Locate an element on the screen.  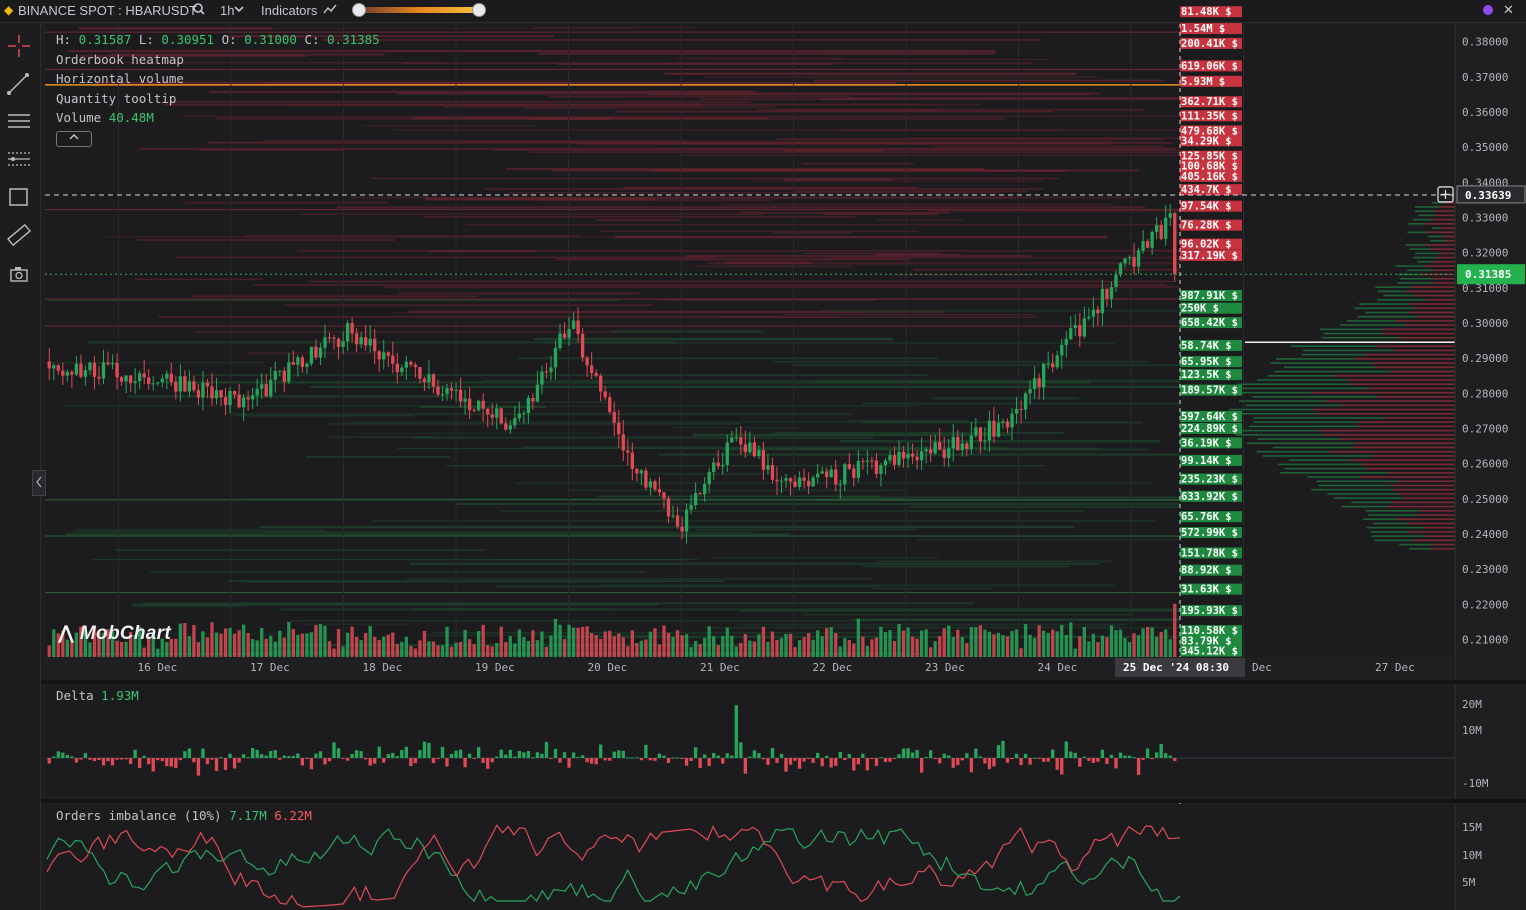
last-price-text: 0.31385 is located at coordinates (1488, 274).